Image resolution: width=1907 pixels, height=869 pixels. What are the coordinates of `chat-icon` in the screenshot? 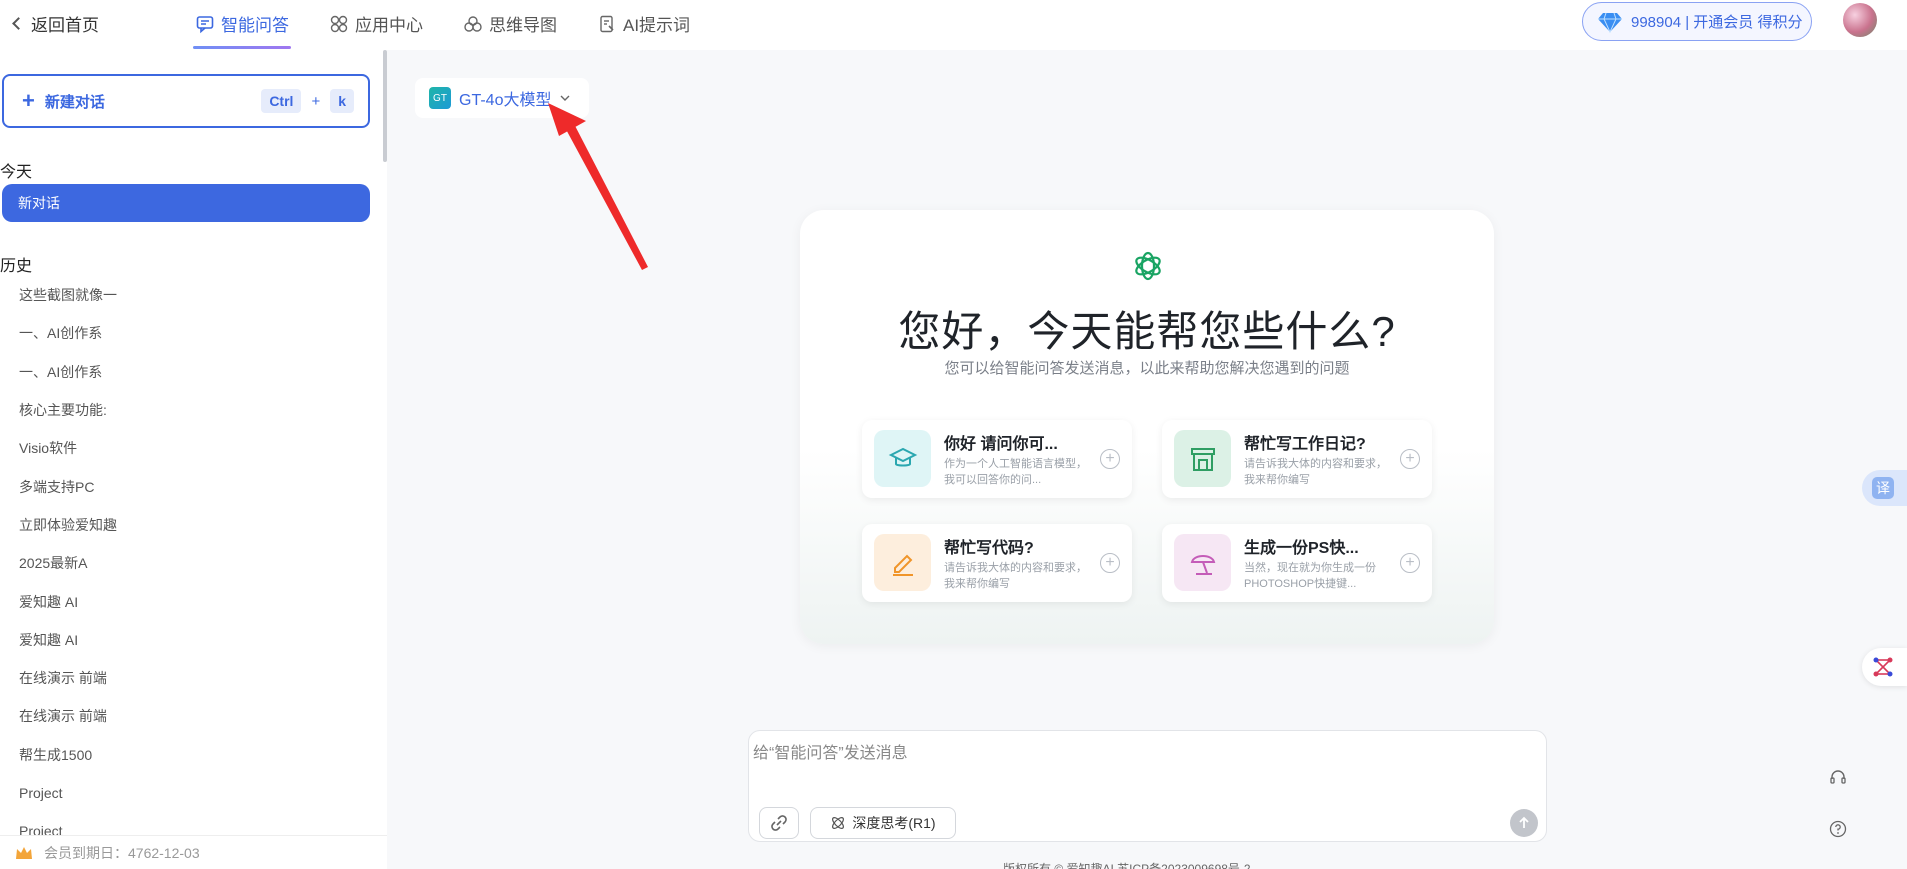 It's located at (205, 24).